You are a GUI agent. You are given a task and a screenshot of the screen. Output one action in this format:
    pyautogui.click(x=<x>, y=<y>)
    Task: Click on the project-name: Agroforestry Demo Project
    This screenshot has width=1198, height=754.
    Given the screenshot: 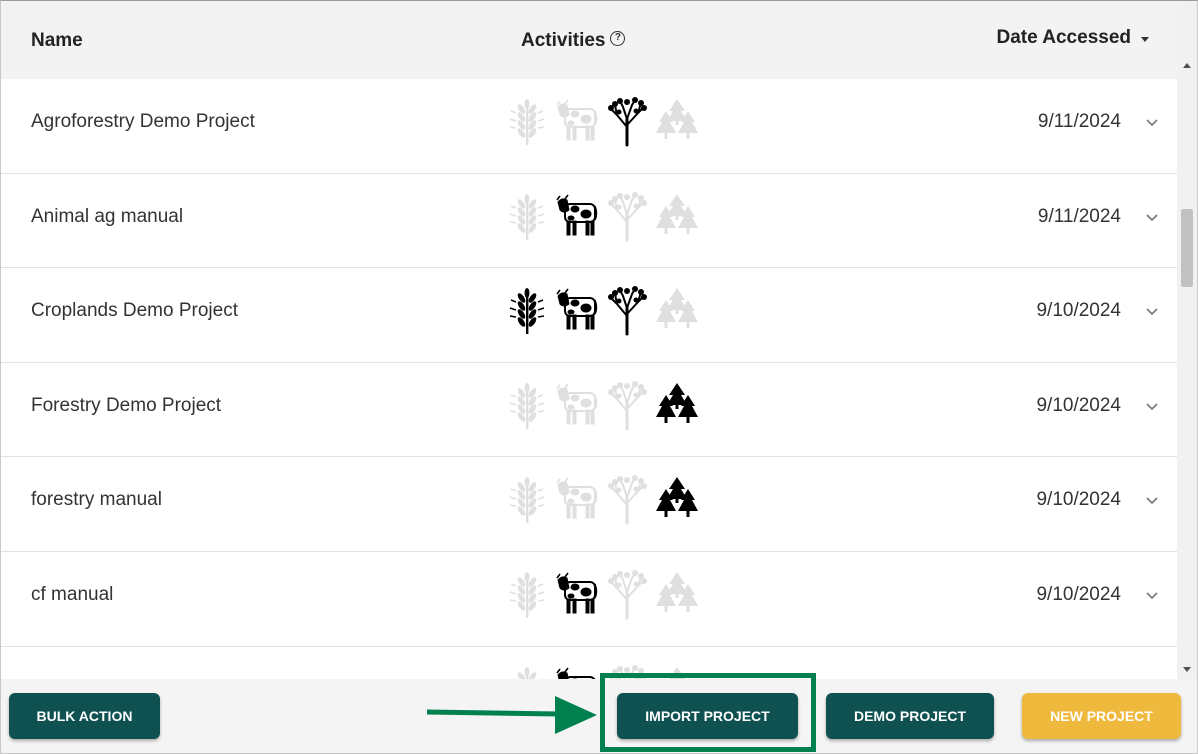 What is the action you would take?
    pyautogui.click(x=143, y=122)
    